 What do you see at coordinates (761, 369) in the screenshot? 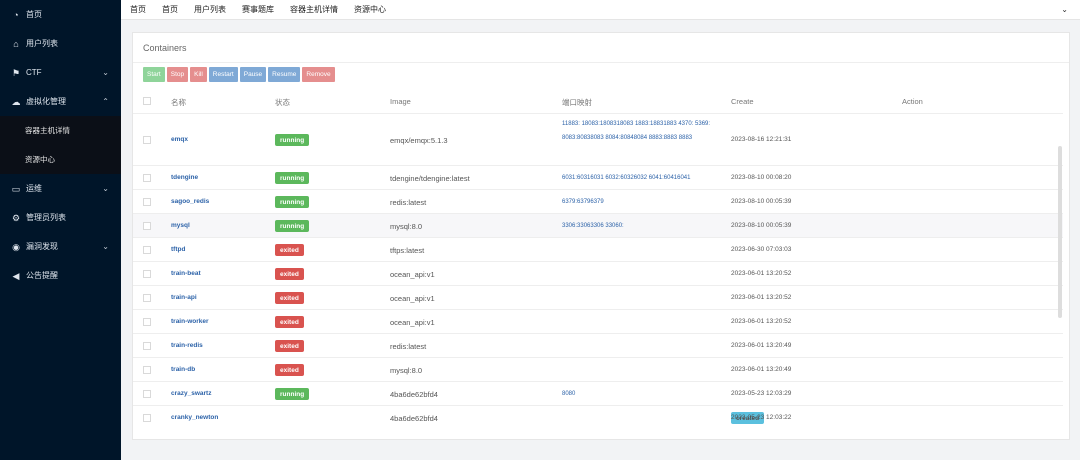
I see `created-cell: 2023-06-01 13:20:49` at bounding box center [761, 369].